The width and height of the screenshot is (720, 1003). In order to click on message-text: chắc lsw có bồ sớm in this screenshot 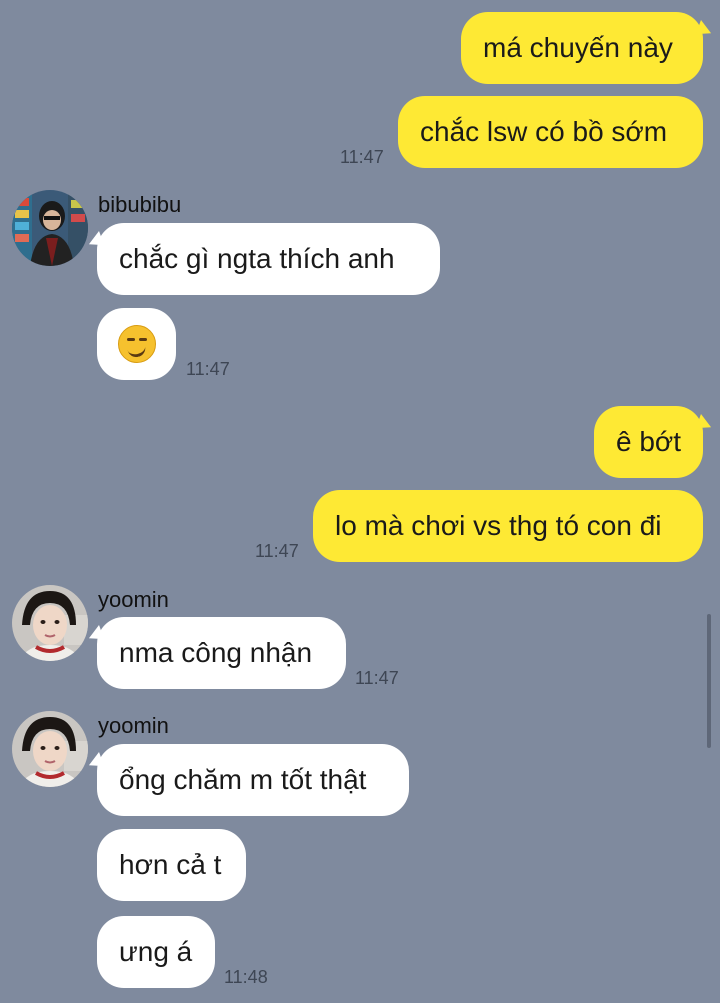, I will do `click(544, 131)`.